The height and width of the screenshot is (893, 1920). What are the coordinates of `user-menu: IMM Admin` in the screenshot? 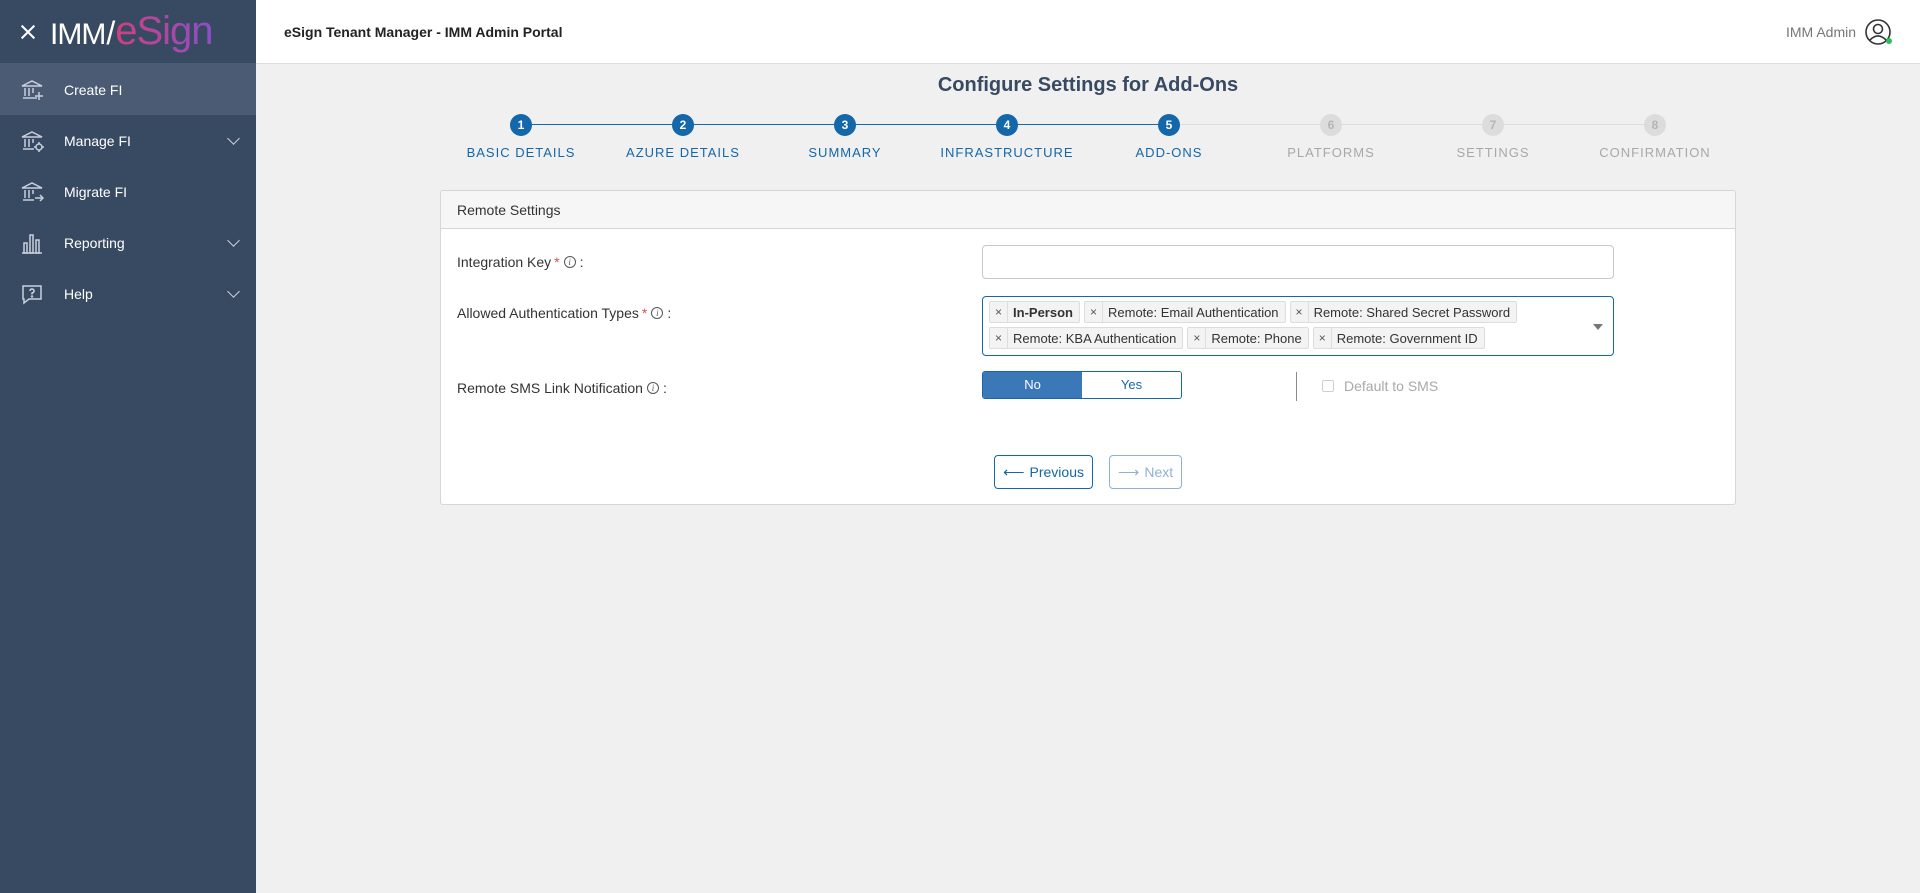 It's located at (1839, 32).